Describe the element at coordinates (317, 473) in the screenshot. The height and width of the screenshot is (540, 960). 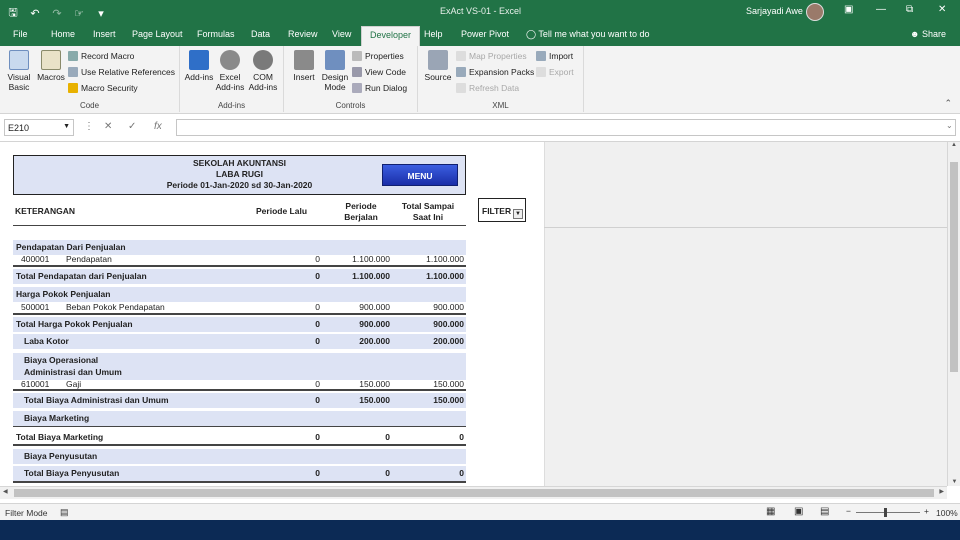
I see `cell-v1: 0` at that location.